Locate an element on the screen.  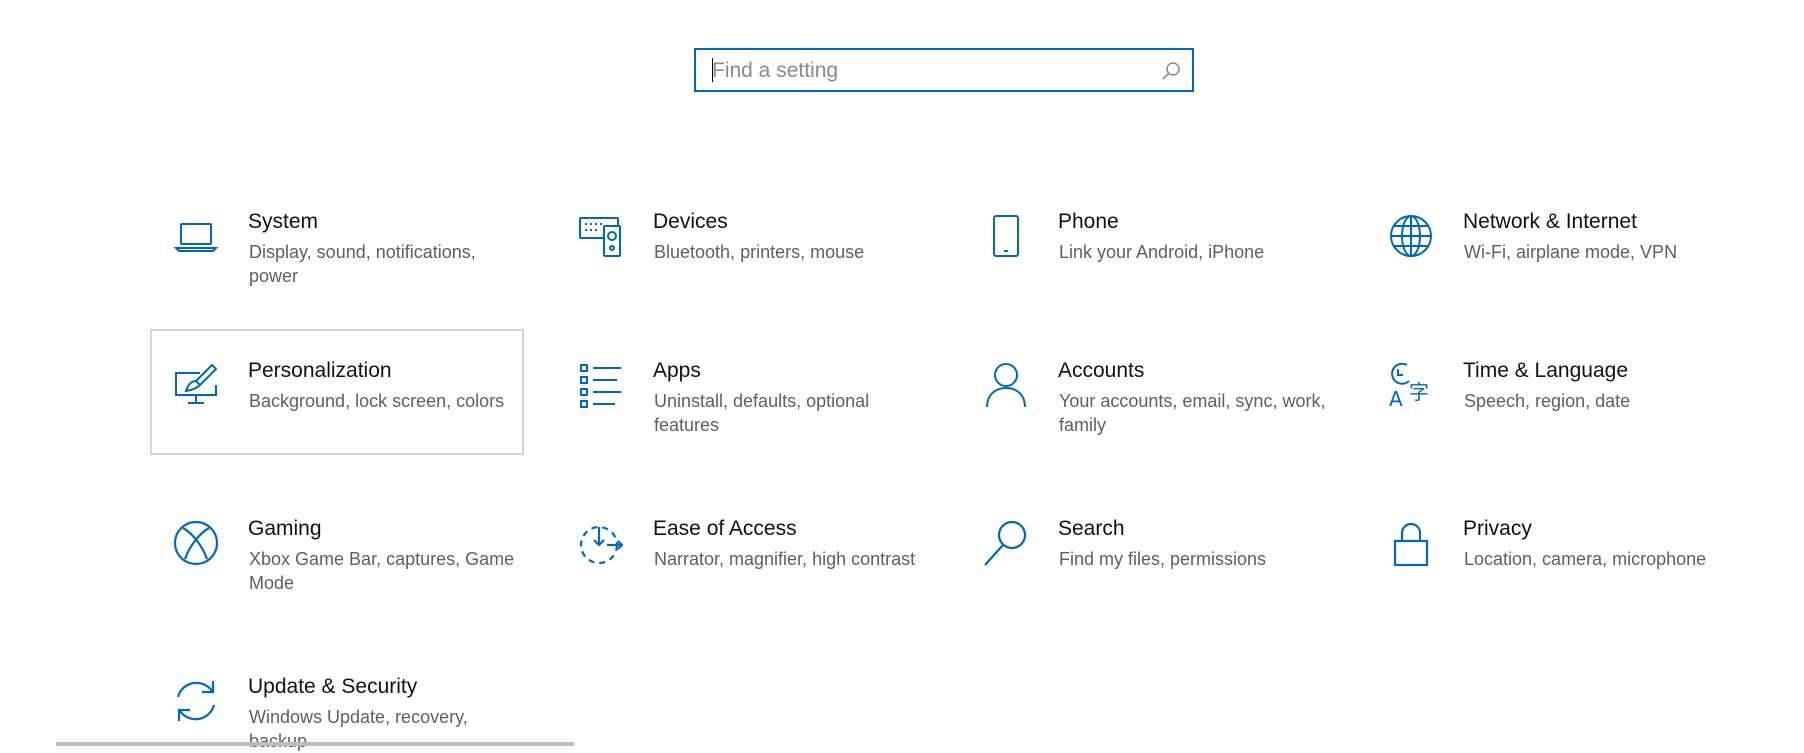
time-language-icon: A 字 is located at coordinates (1411, 385).